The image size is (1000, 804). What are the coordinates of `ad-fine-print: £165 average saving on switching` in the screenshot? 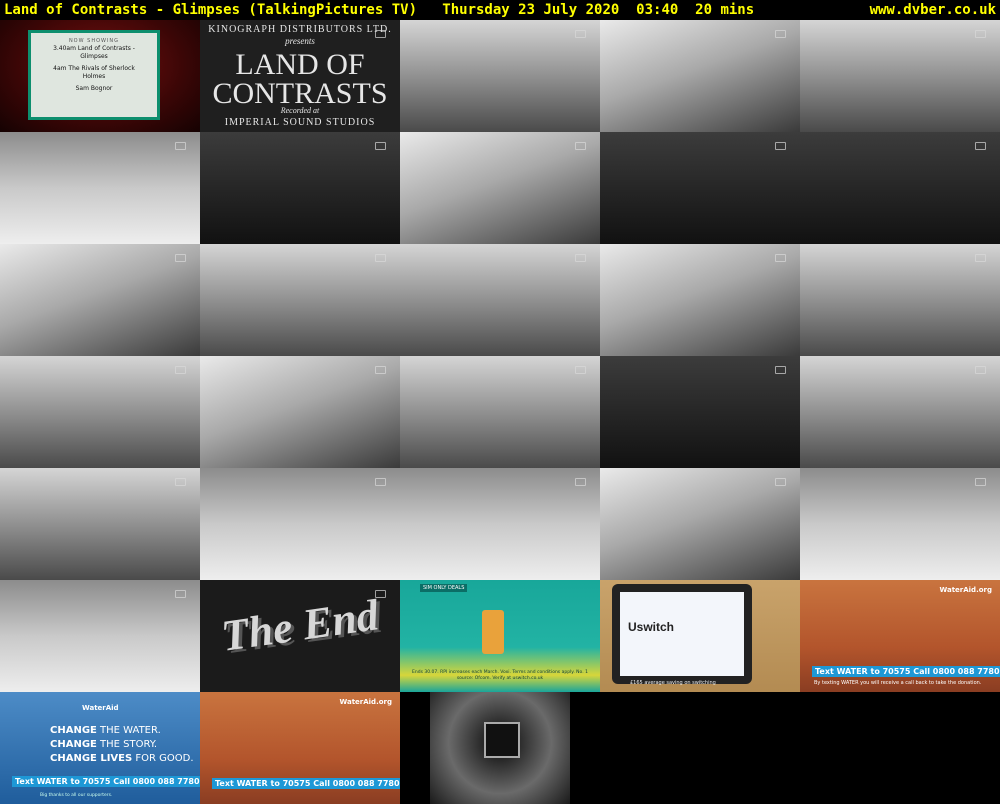 It's located at (673, 683).